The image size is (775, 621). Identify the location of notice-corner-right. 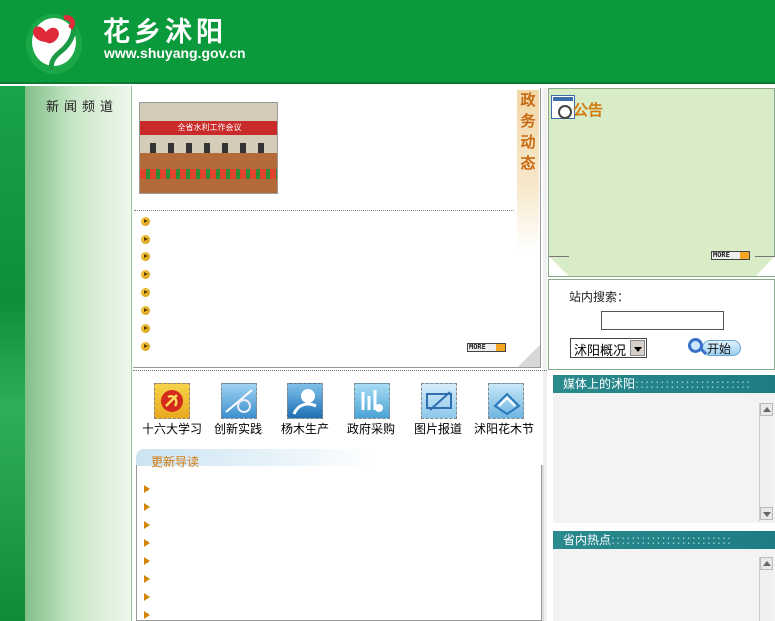
(765, 266).